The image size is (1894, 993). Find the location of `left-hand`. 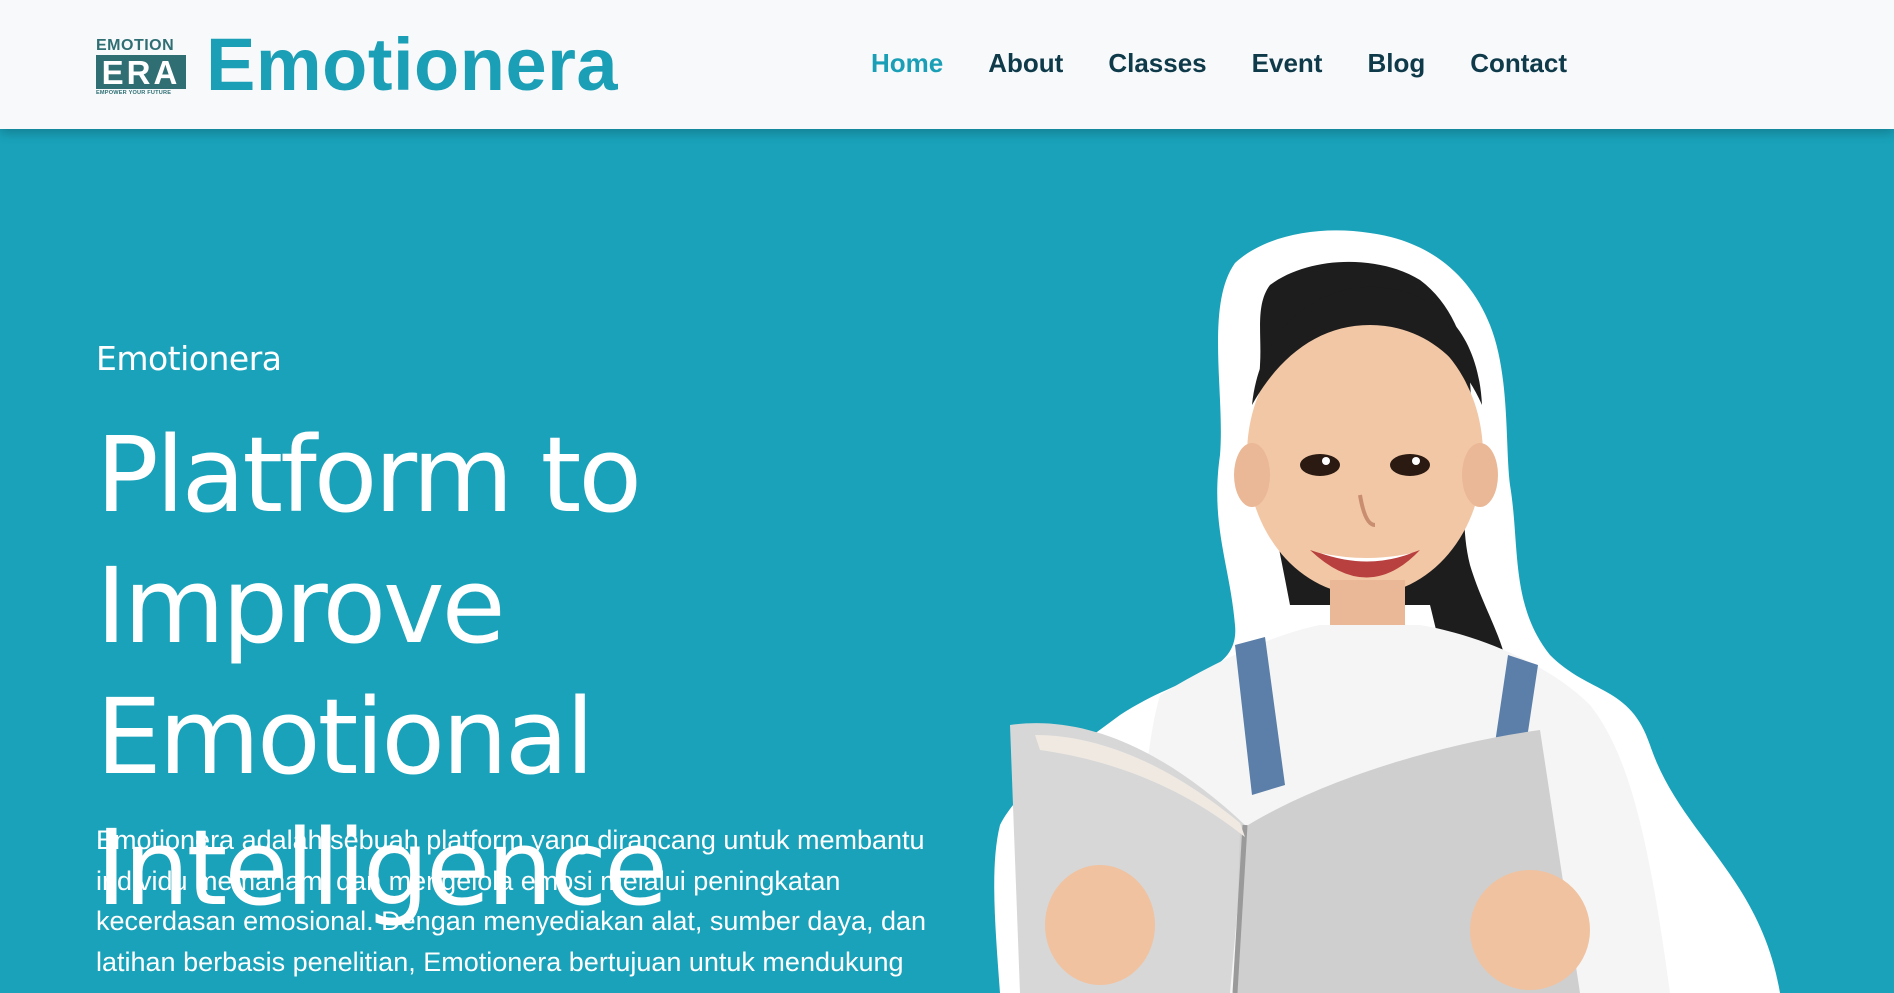

left-hand is located at coordinates (1100, 925).